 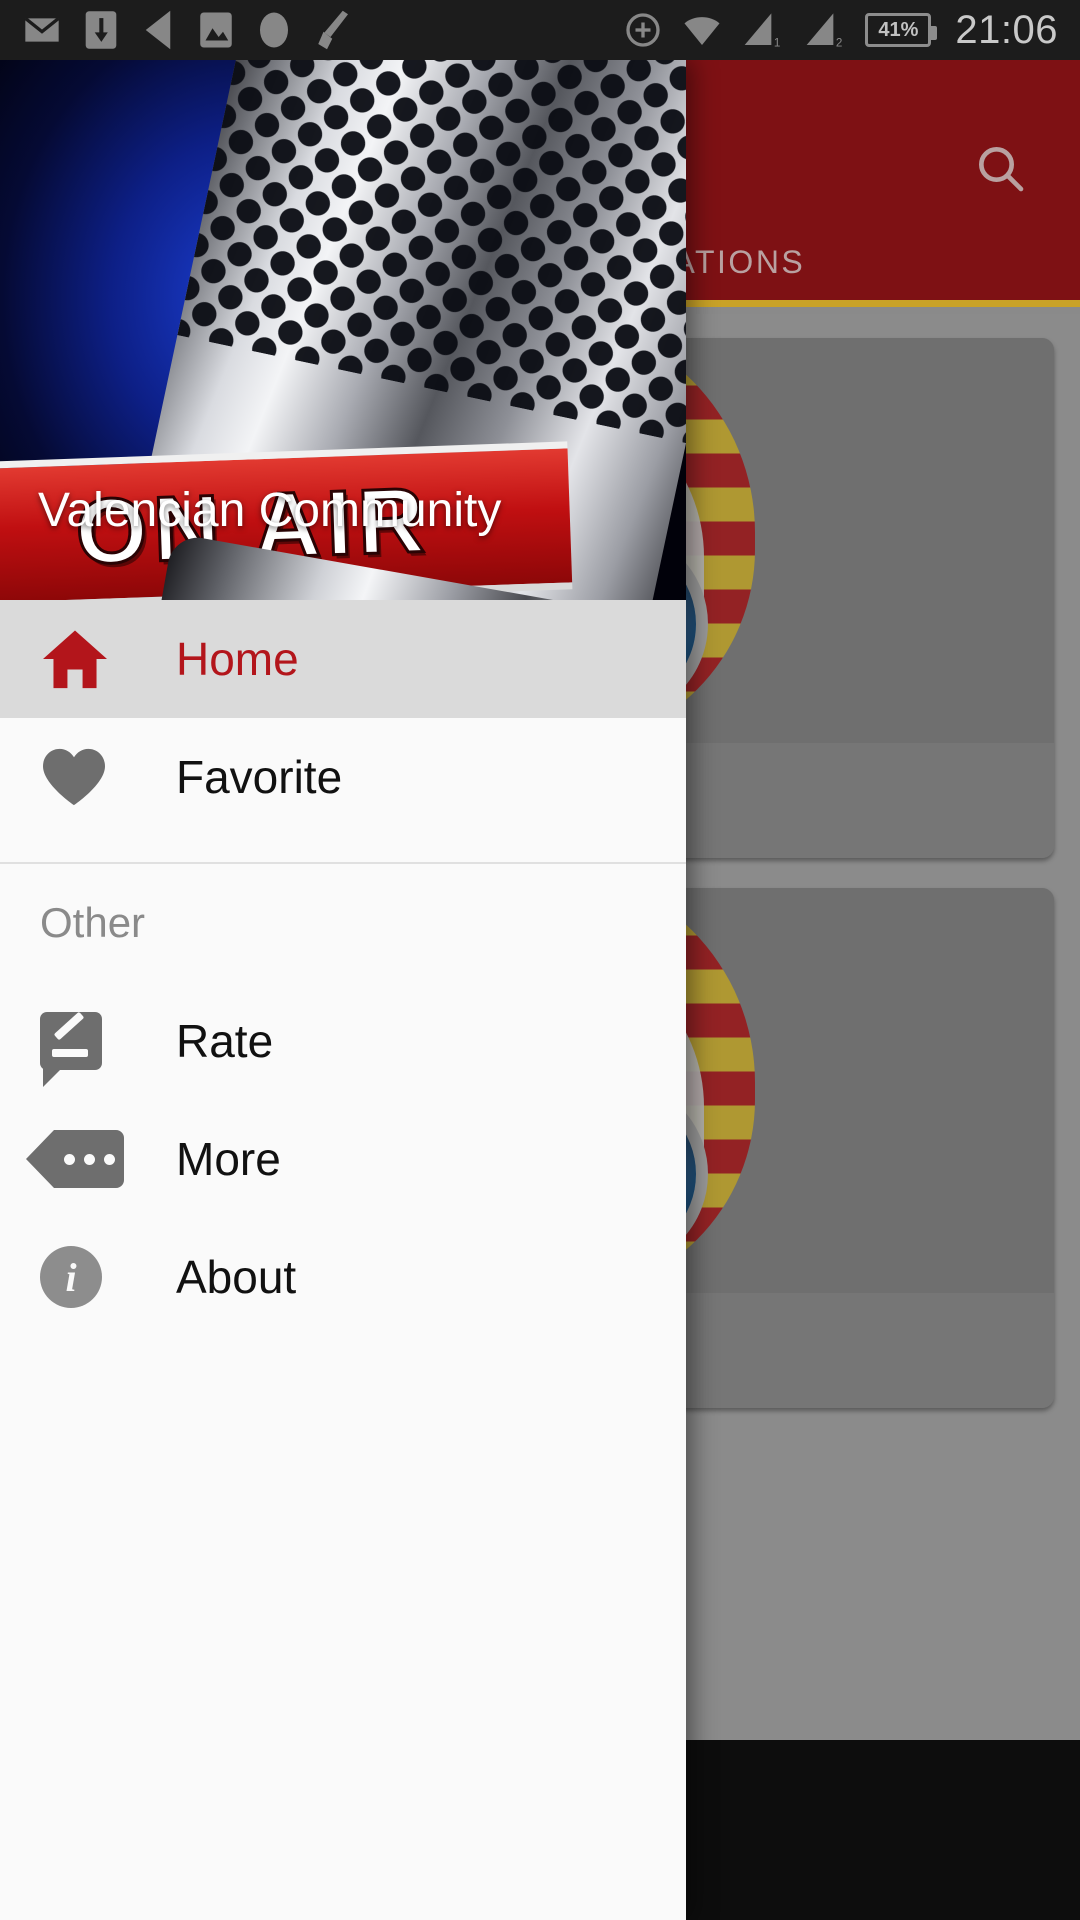 I want to click on status-bar: 1 2 41% 21:06, so click(x=540, y=30).